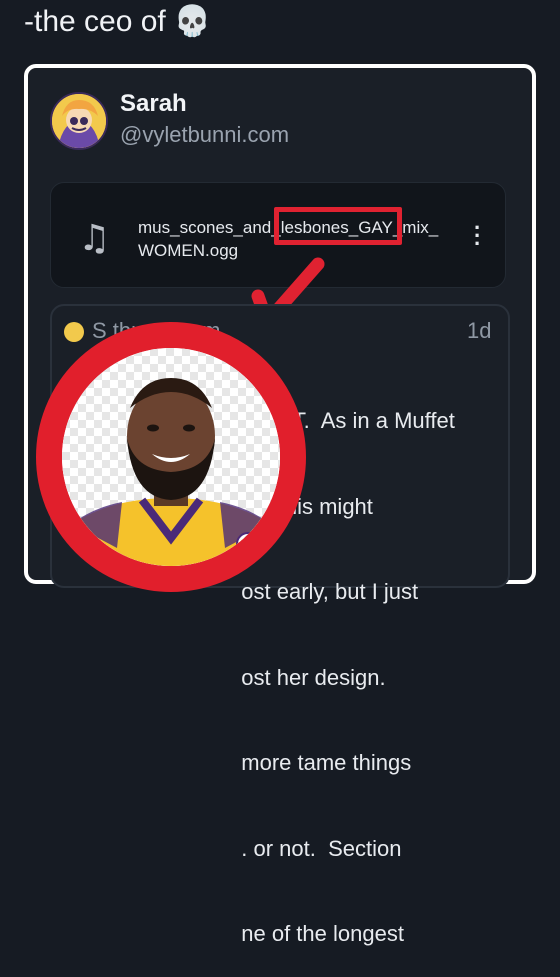 Image resolution: width=560 pixels, height=977 pixels. I want to click on quoted-line: ost her design., so click(225, 677).